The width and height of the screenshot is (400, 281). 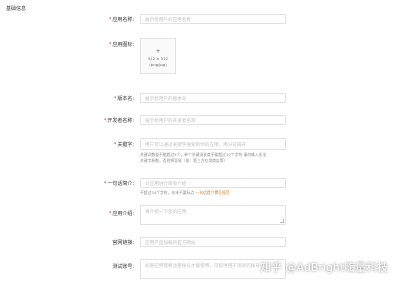 I want to click on app-icon-label-text: 应用图标:, so click(x=123, y=45).